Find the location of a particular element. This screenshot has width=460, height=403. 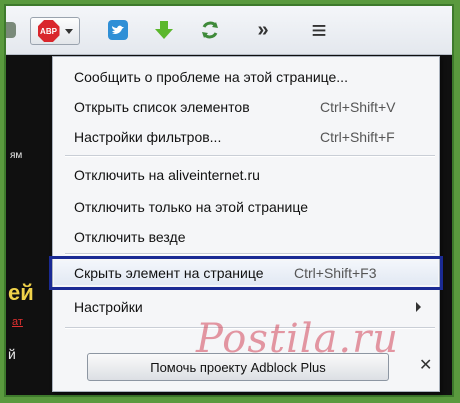

bg-text-fragment: ей is located at coordinates (21, 292).